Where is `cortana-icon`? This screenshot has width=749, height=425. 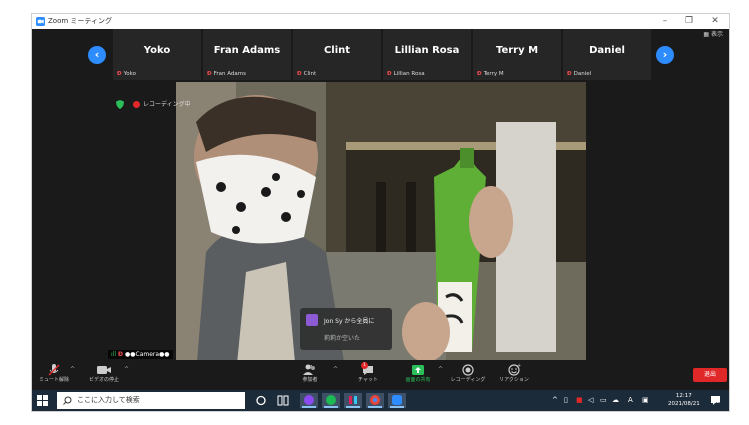 cortana-icon is located at coordinates (261, 400).